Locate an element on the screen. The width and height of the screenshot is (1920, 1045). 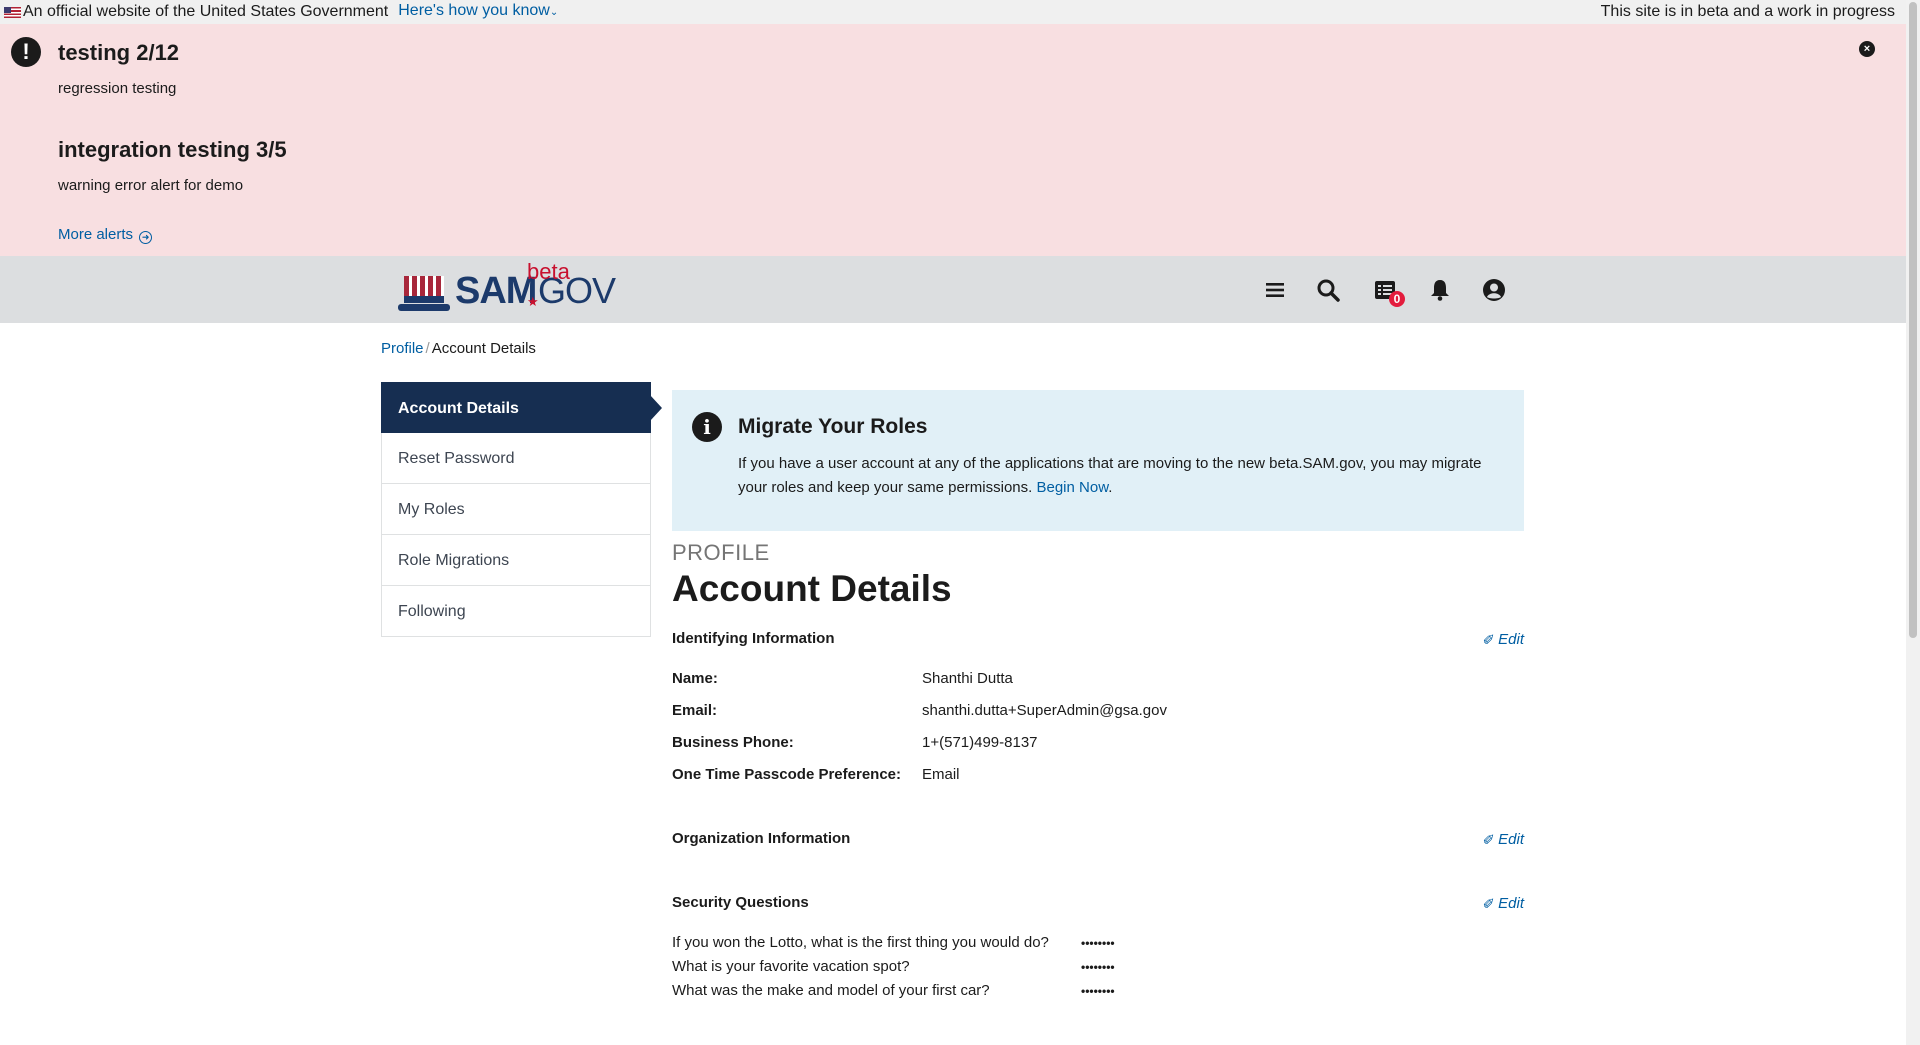
sam-gov-logo: SAM ★ GOV beta is located at coordinates (507, 286).